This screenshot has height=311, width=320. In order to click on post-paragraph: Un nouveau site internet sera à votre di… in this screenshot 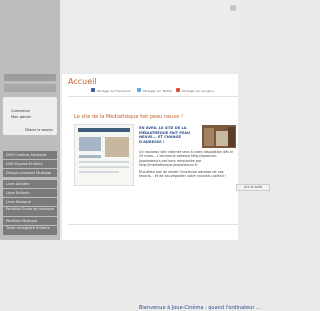, I will do `click(186, 159)`.